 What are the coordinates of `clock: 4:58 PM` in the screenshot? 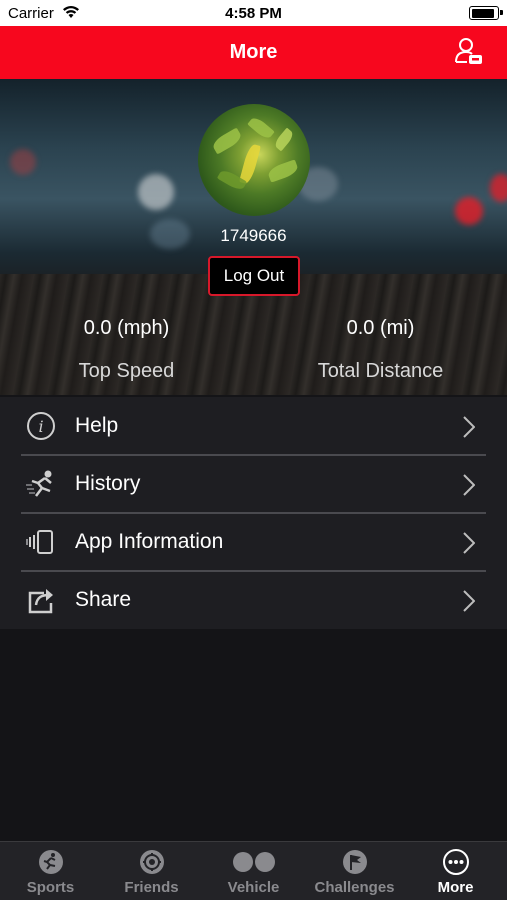 It's located at (253, 13).